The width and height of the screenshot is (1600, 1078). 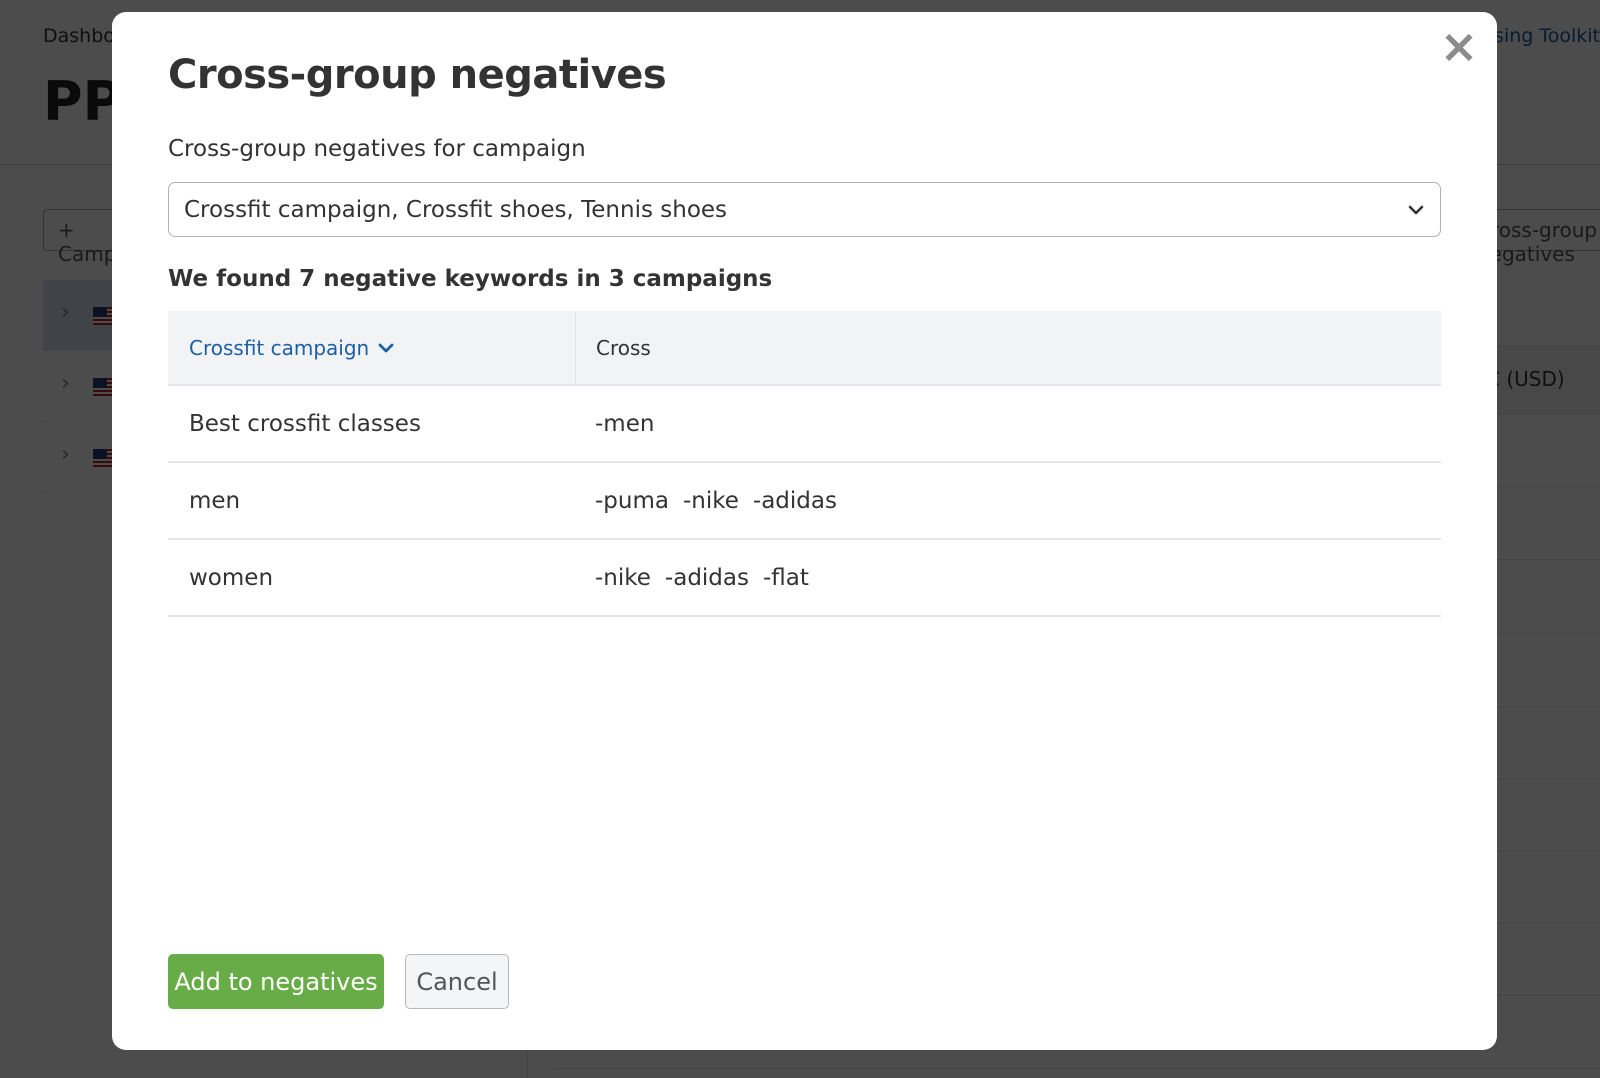 What do you see at coordinates (785, 577) in the screenshot?
I see `negative-keyword: -flat` at bounding box center [785, 577].